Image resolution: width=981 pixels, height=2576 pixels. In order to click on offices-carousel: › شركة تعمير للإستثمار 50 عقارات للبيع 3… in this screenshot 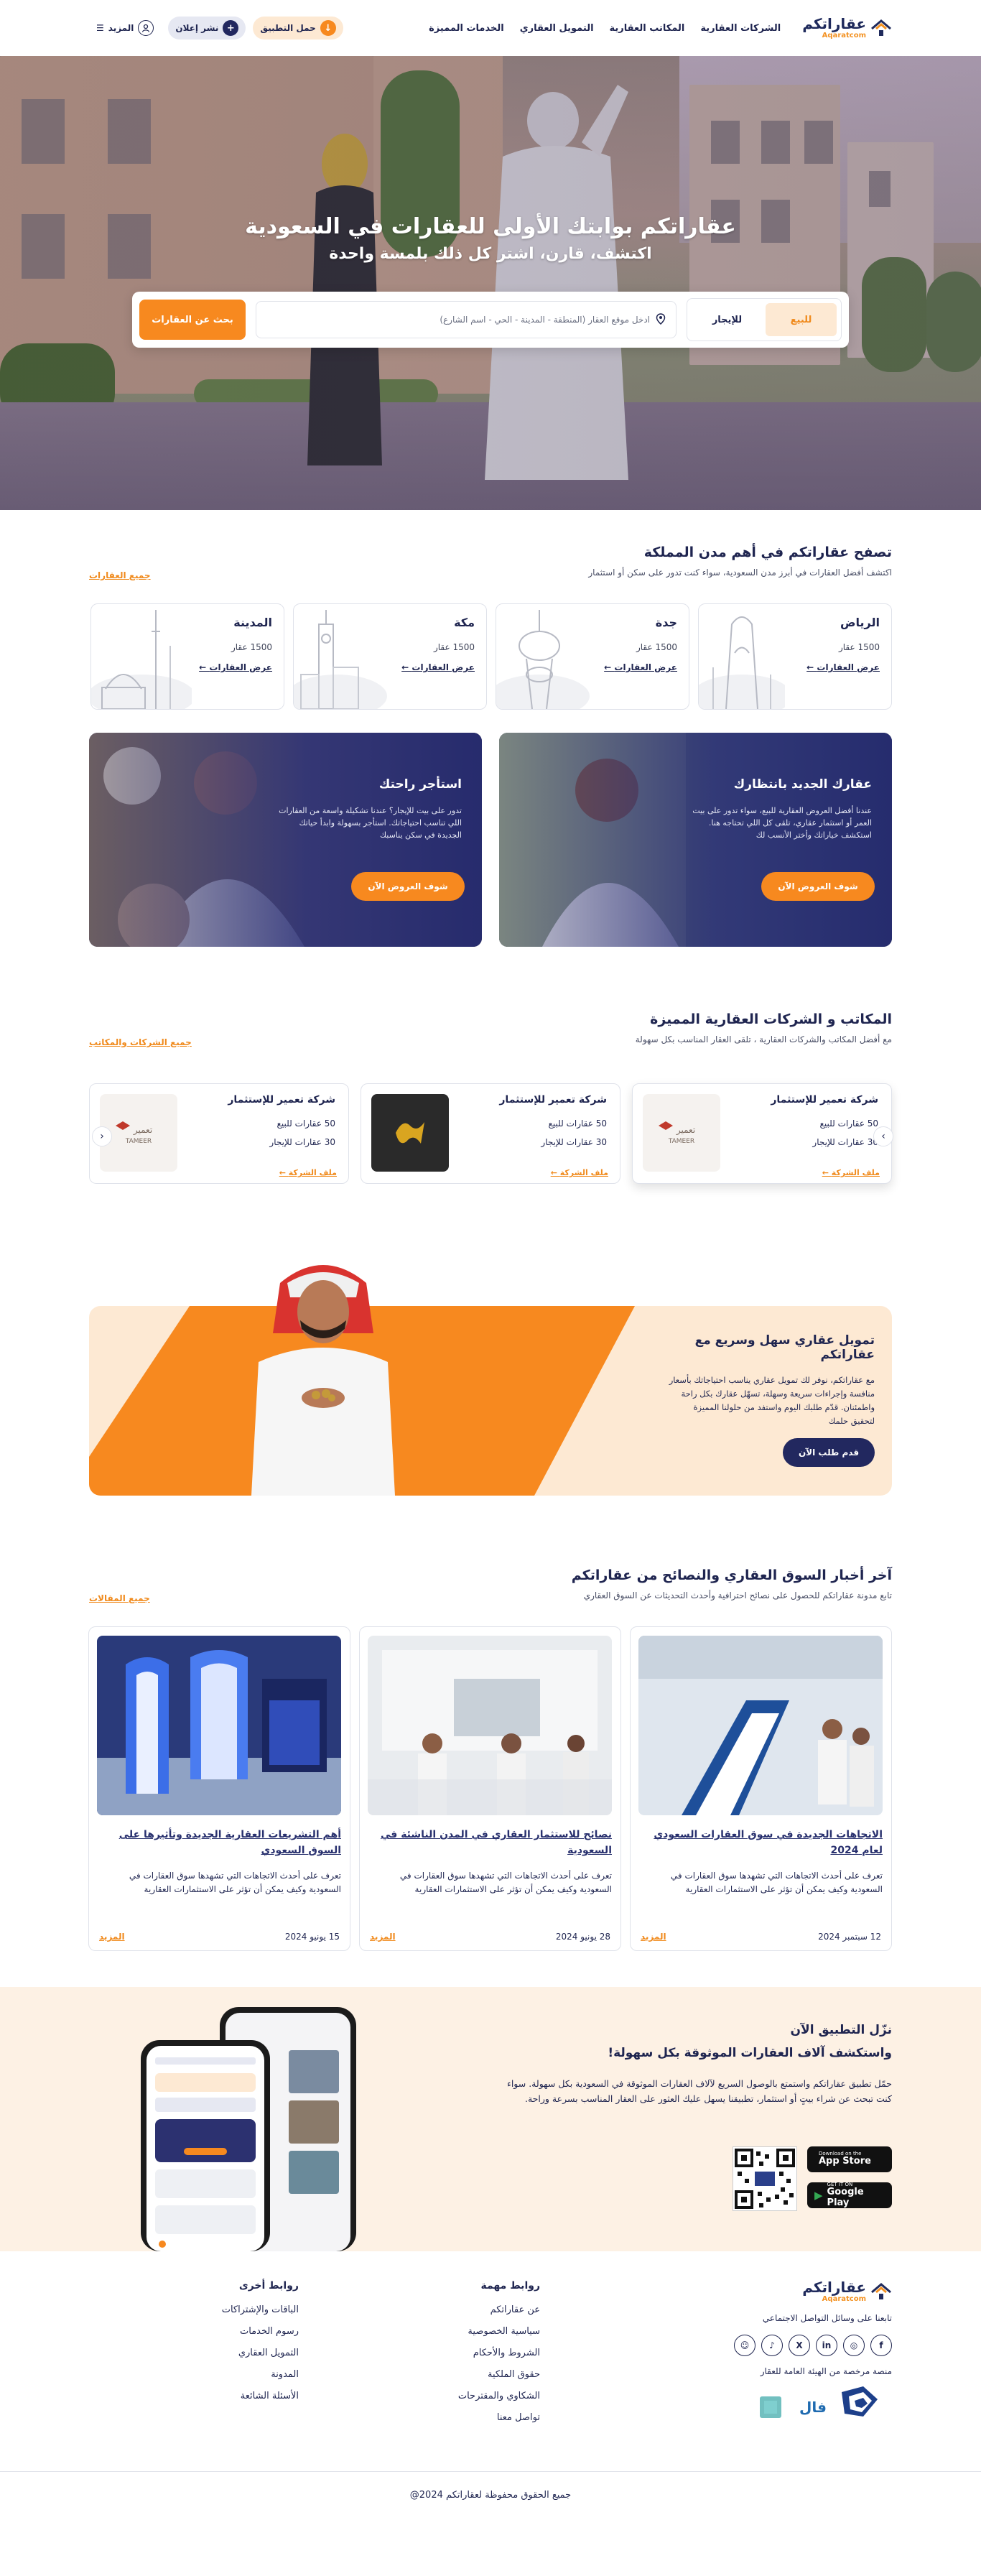, I will do `click(491, 1133)`.